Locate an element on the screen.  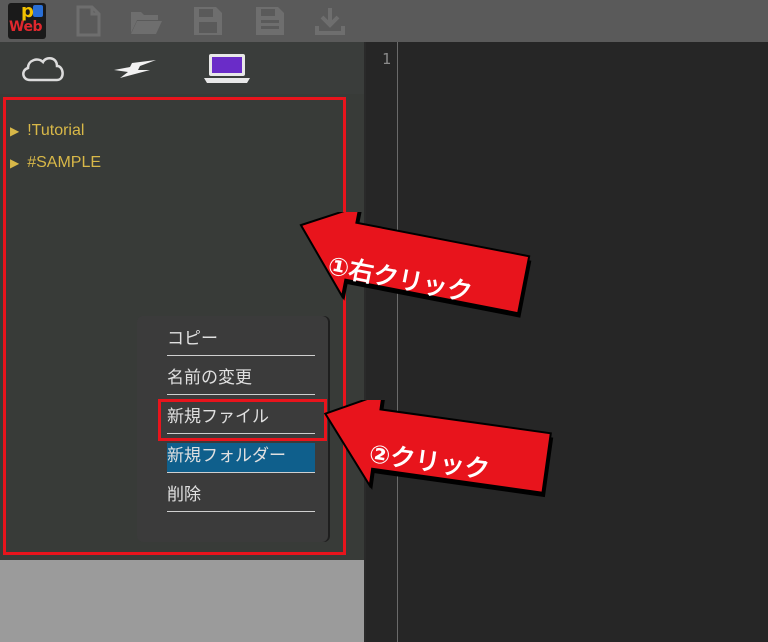
sidebar-tabs is located at coordinates (182, 68).